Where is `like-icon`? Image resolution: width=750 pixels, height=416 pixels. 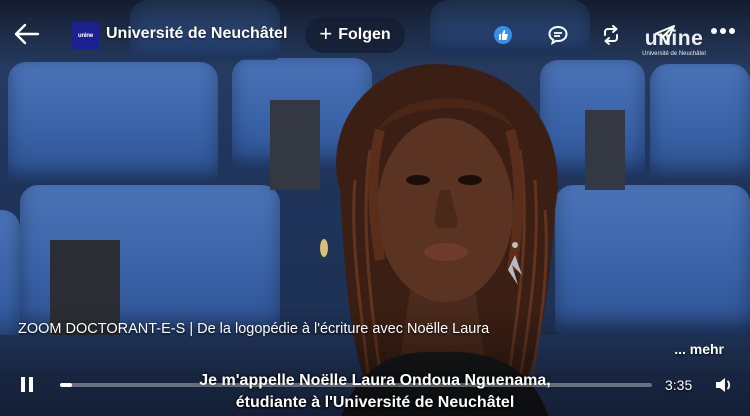 like-icon is located at coordinates (503, 35).